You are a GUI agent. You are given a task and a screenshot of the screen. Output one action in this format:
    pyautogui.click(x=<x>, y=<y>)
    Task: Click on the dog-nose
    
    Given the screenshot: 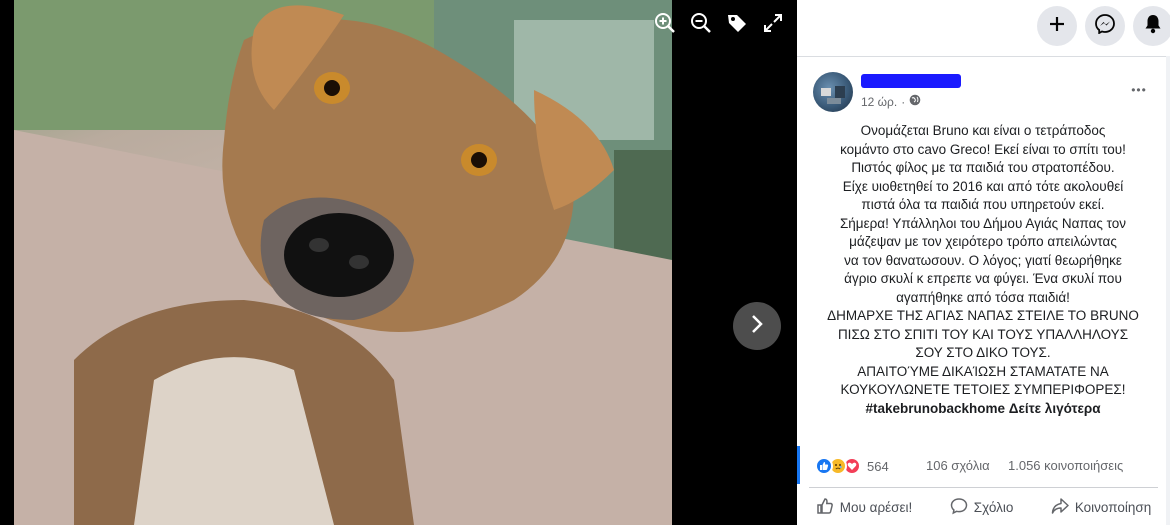 What is the action you would take?
    pyautogui.click(x=339, y=255)
    